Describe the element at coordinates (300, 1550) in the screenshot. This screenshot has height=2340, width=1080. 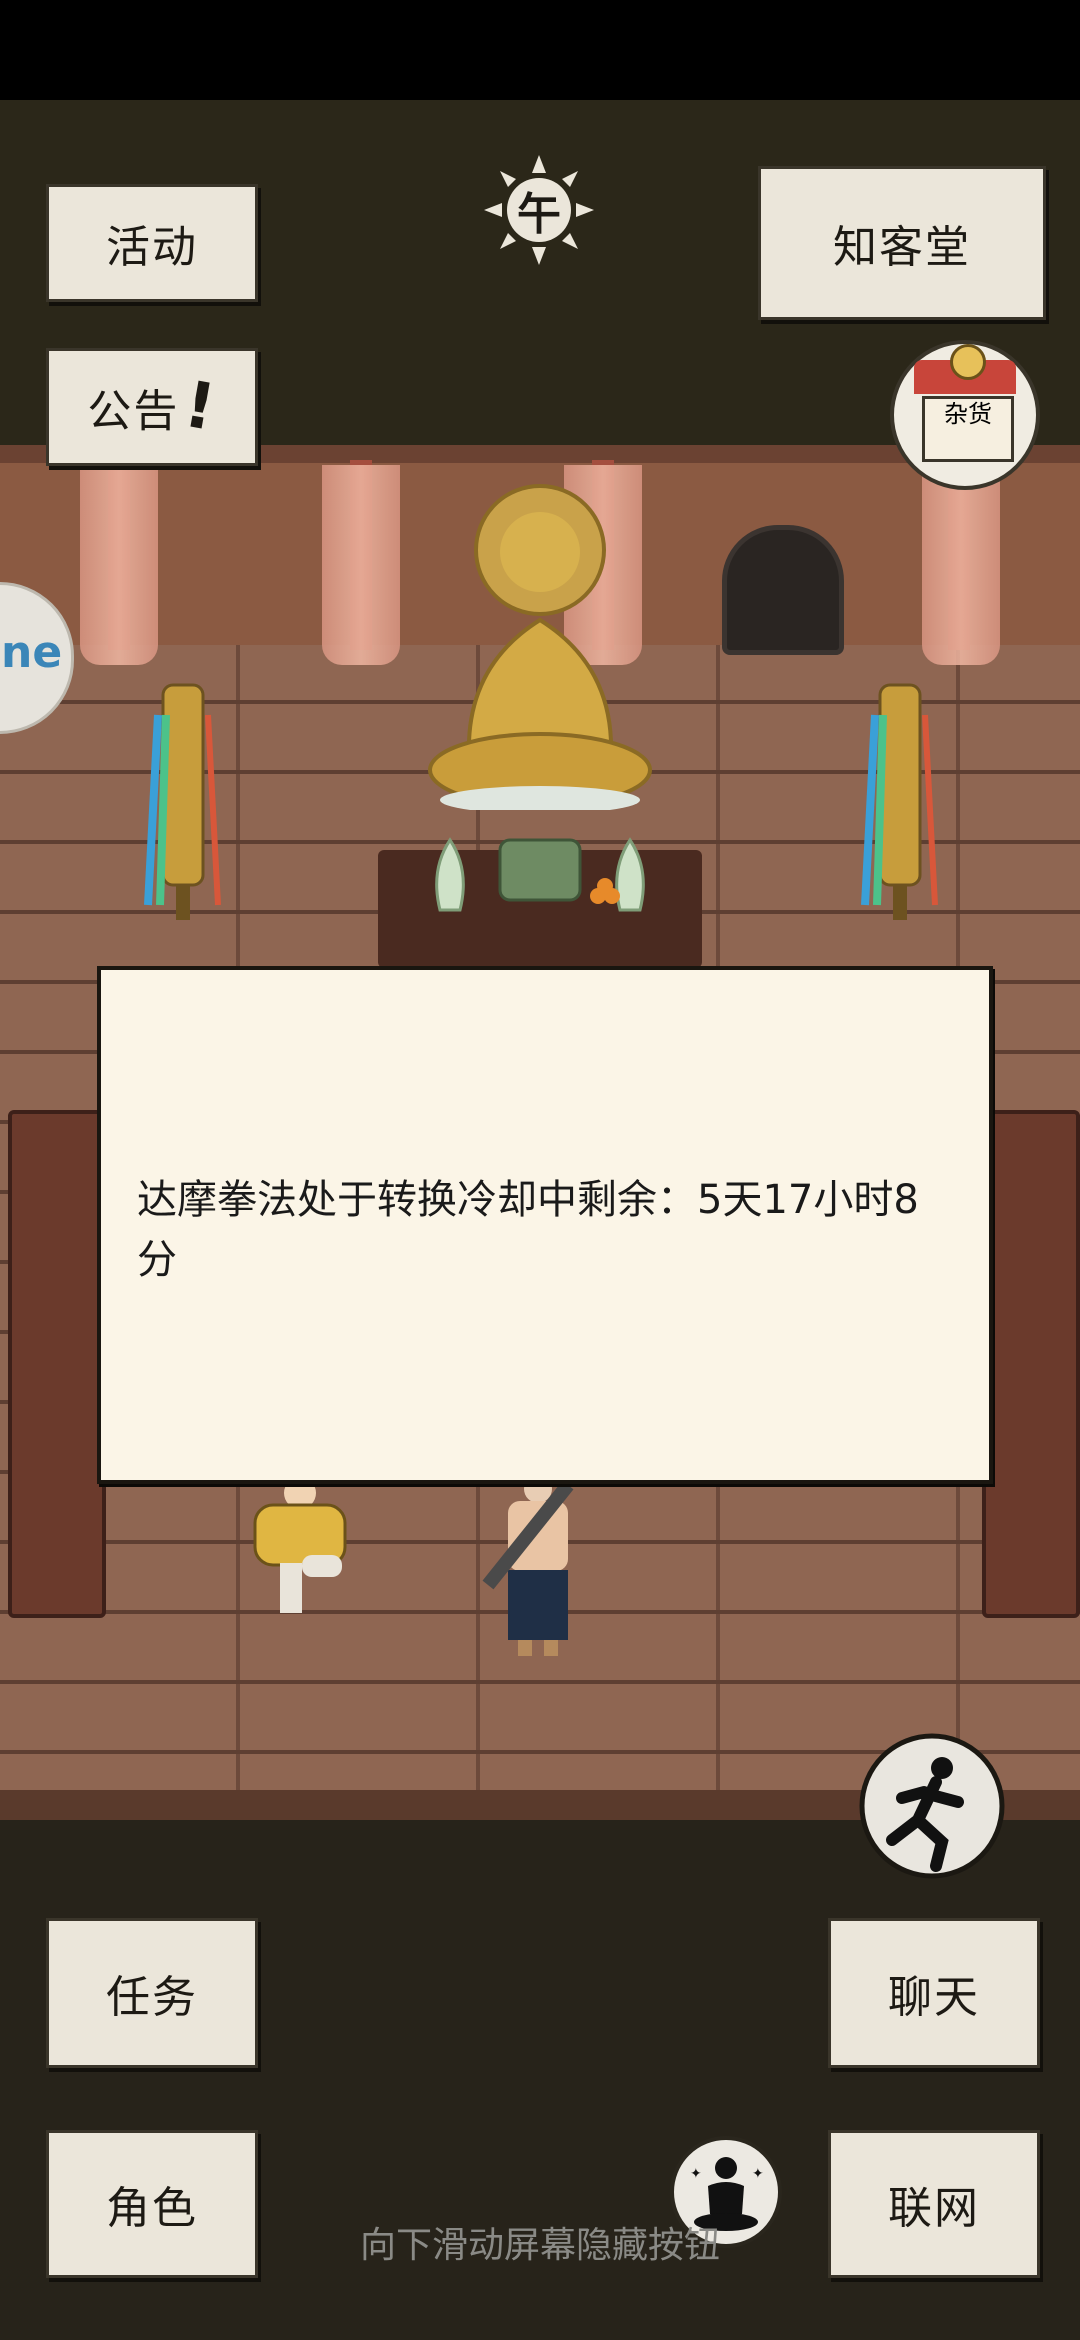
I see `monk-character` at that location.